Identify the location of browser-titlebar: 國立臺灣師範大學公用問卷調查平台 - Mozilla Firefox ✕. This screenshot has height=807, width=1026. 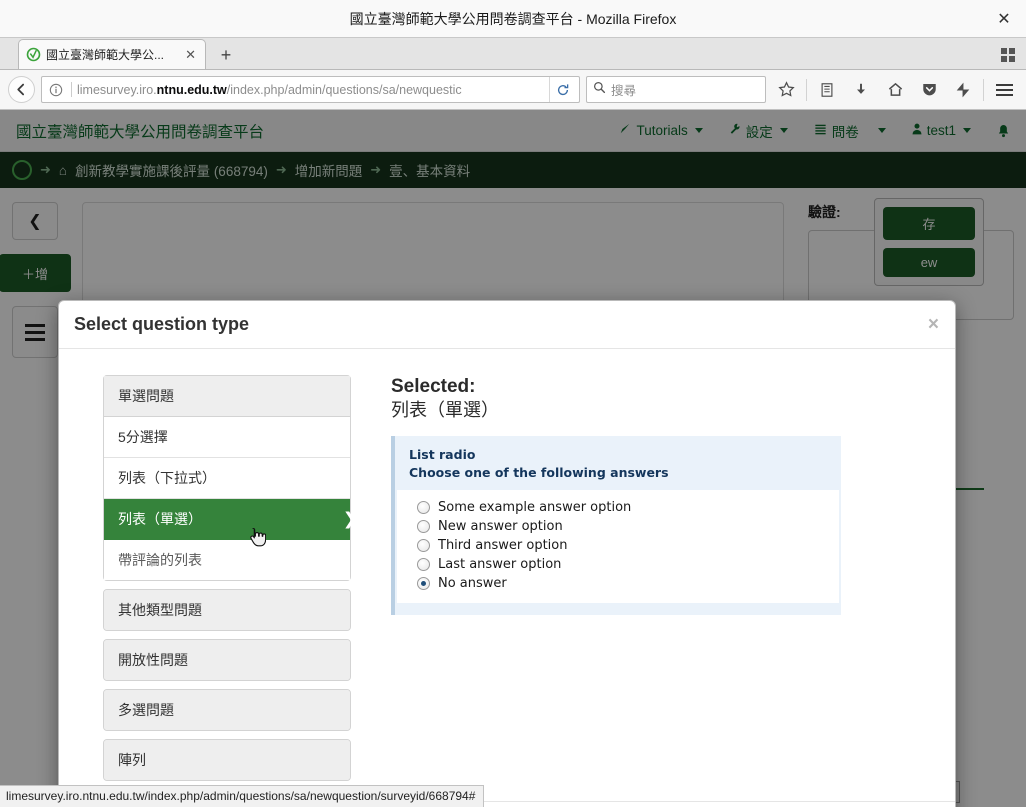
(513, 19).